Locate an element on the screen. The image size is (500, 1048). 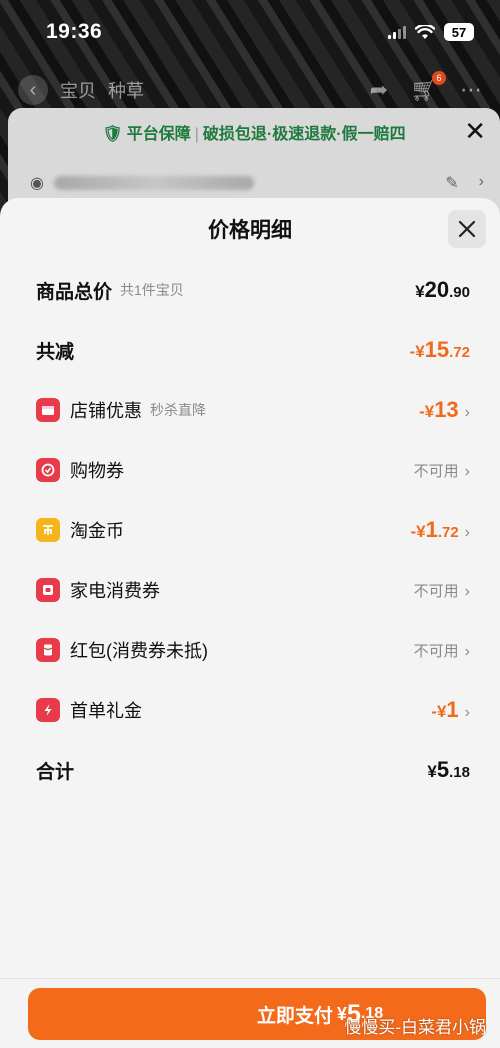
first-order-gift-icon is located at coordinates (48, 710).